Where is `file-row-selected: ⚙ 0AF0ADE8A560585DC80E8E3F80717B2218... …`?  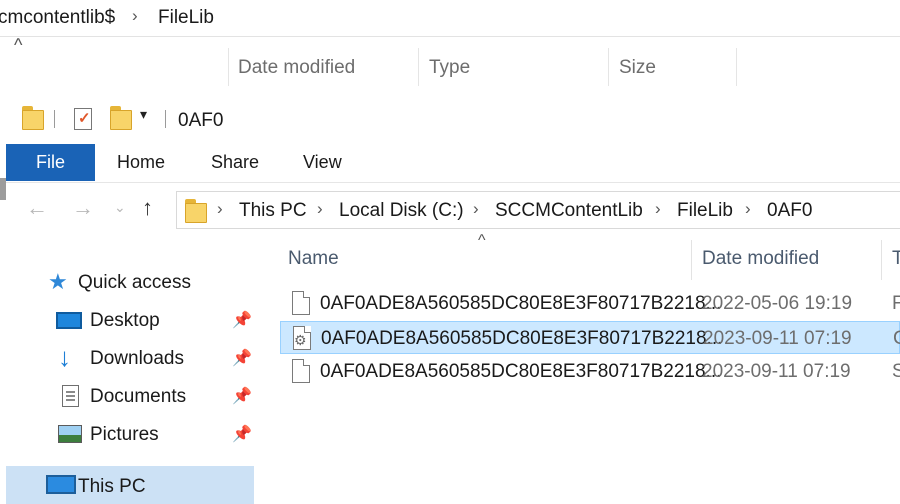 file-row-selected: ⚙ 0AF0ADE8A560585DC80E8E3F80717B2218... … is located at coordinates (590, 337).